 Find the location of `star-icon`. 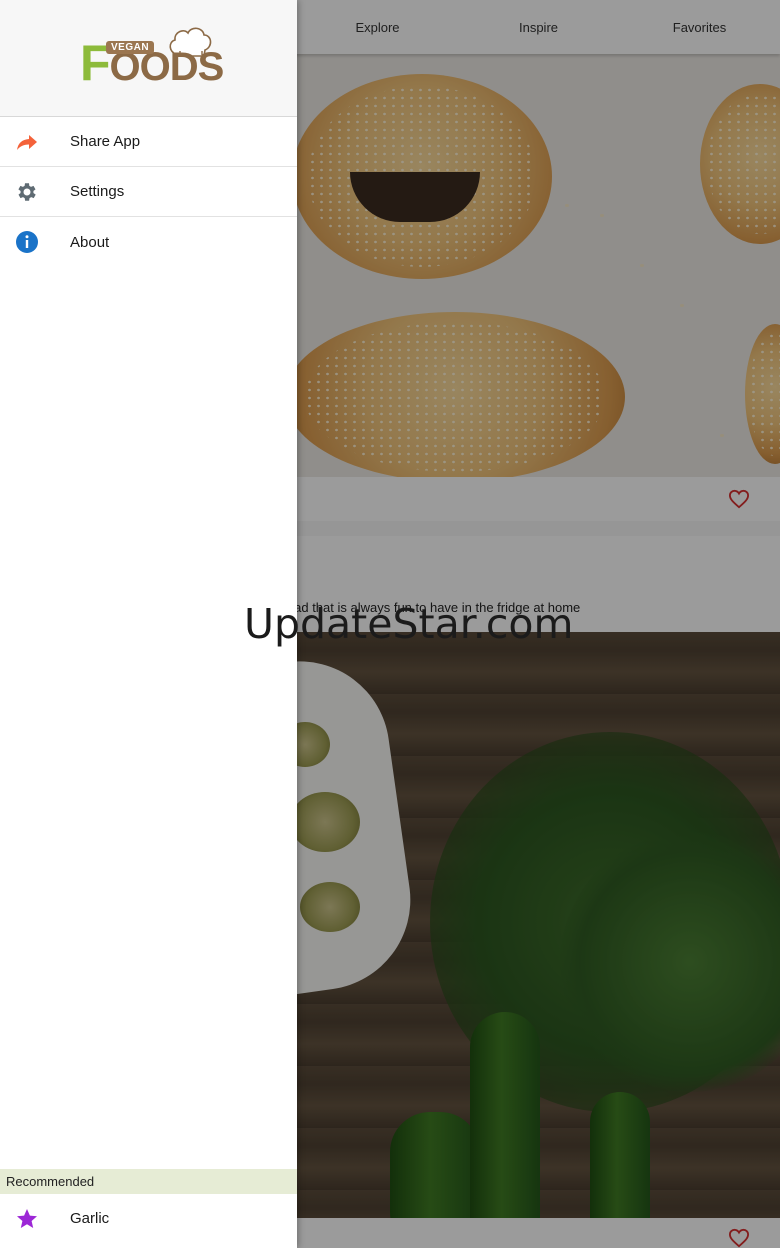

star-icon is located at coordinates (27, 1218).